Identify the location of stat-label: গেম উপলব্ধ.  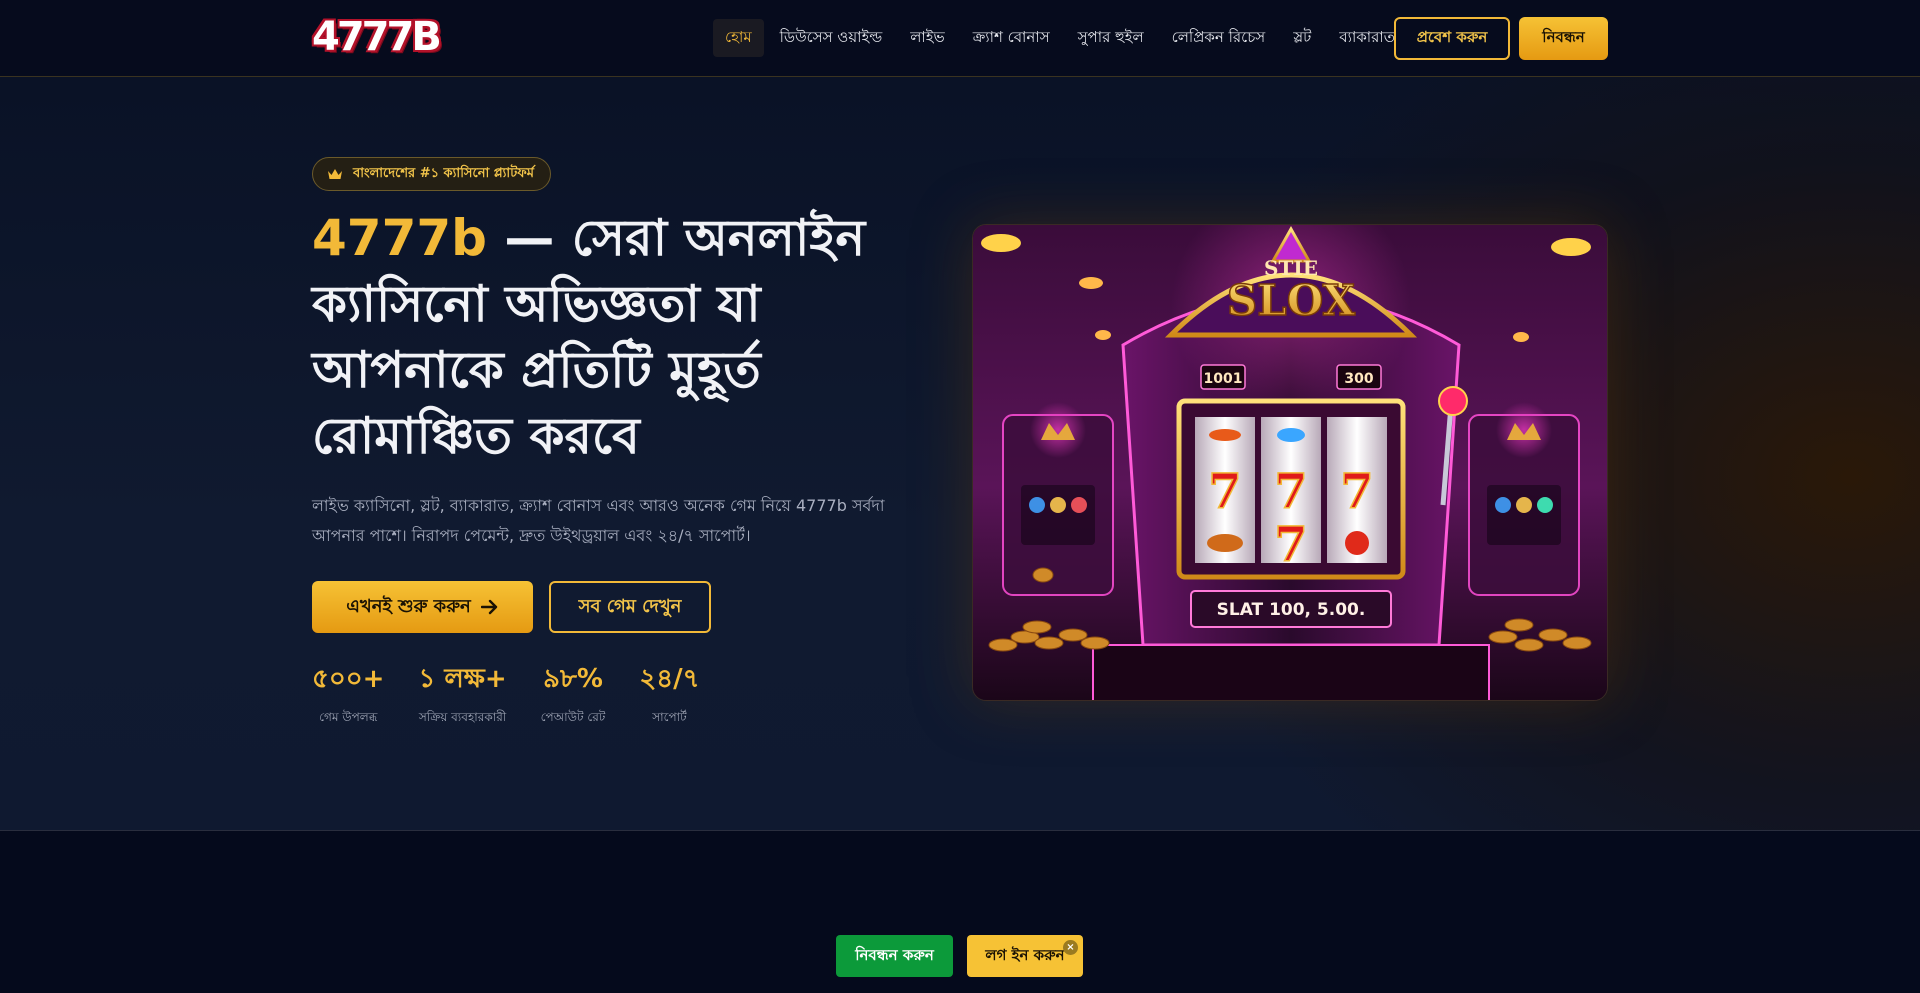
(348, 717).